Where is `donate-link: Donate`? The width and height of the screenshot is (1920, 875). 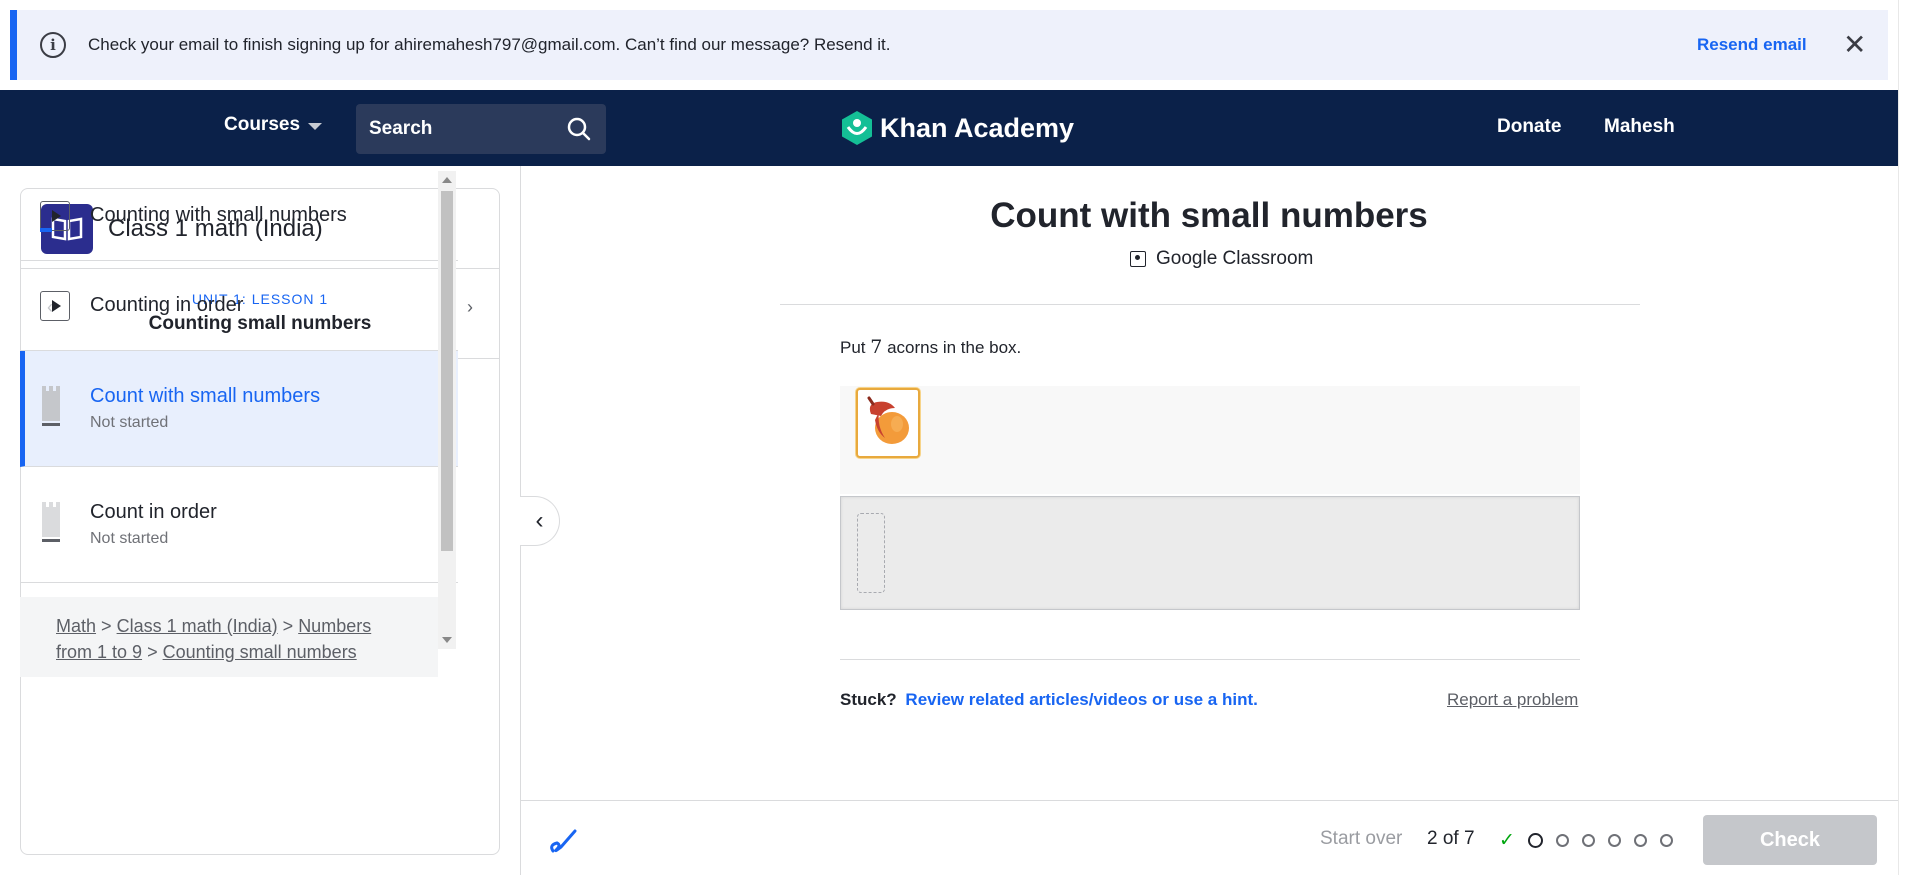 donate-link: Donate is located at coordinates (1529, 127).